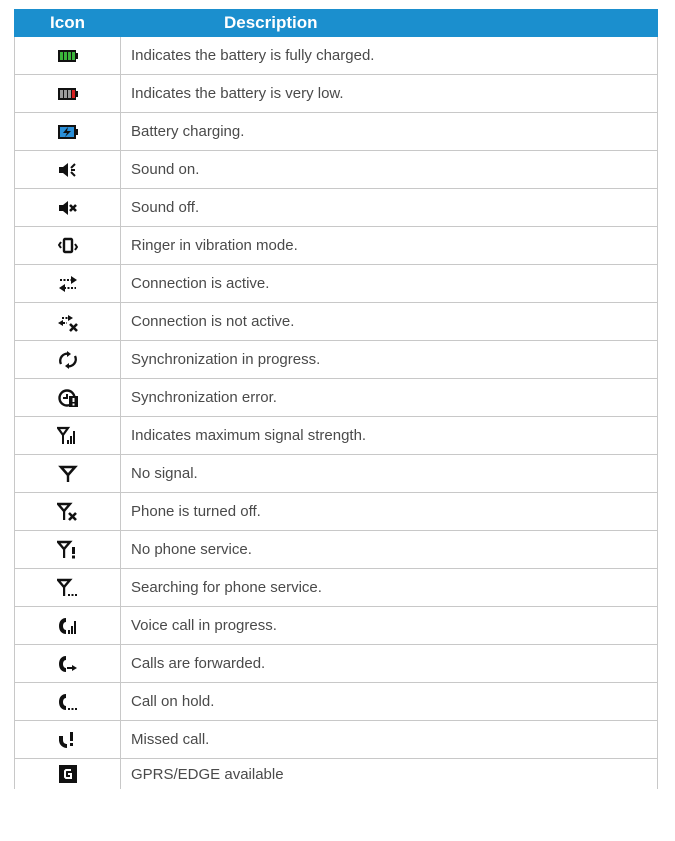  I want to click on battery-low-icon, so click(68, 94).